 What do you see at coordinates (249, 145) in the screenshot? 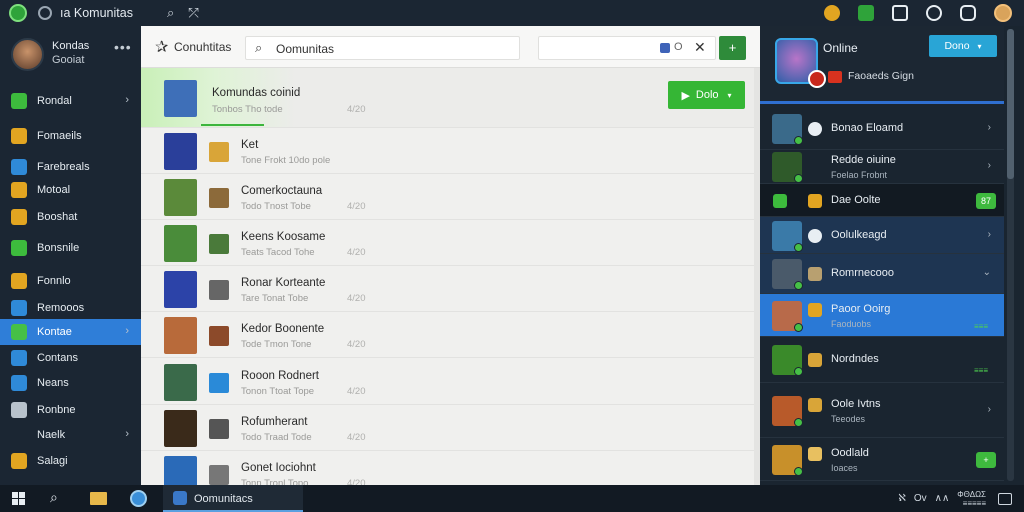
I see `community-name: Ket` at bounding box center [249, 145].